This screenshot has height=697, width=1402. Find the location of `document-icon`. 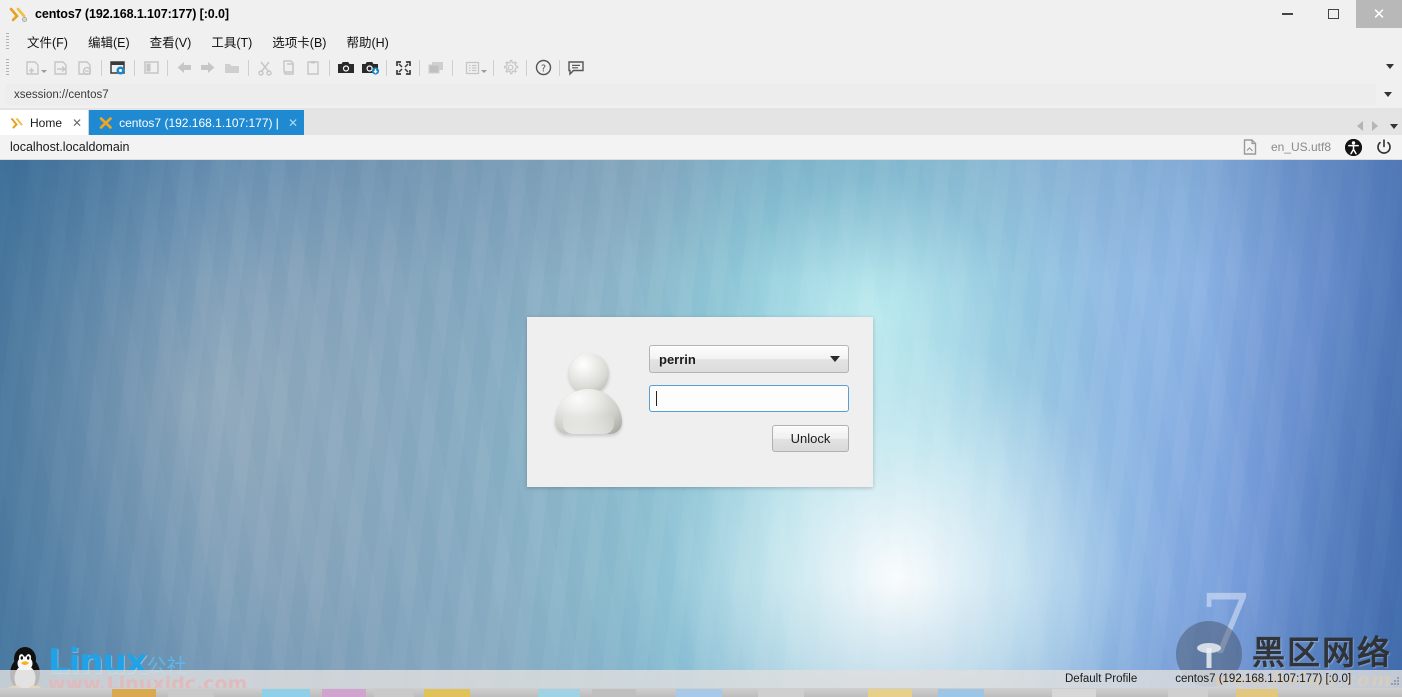

document-icon is located at coordinates (1250, 147).